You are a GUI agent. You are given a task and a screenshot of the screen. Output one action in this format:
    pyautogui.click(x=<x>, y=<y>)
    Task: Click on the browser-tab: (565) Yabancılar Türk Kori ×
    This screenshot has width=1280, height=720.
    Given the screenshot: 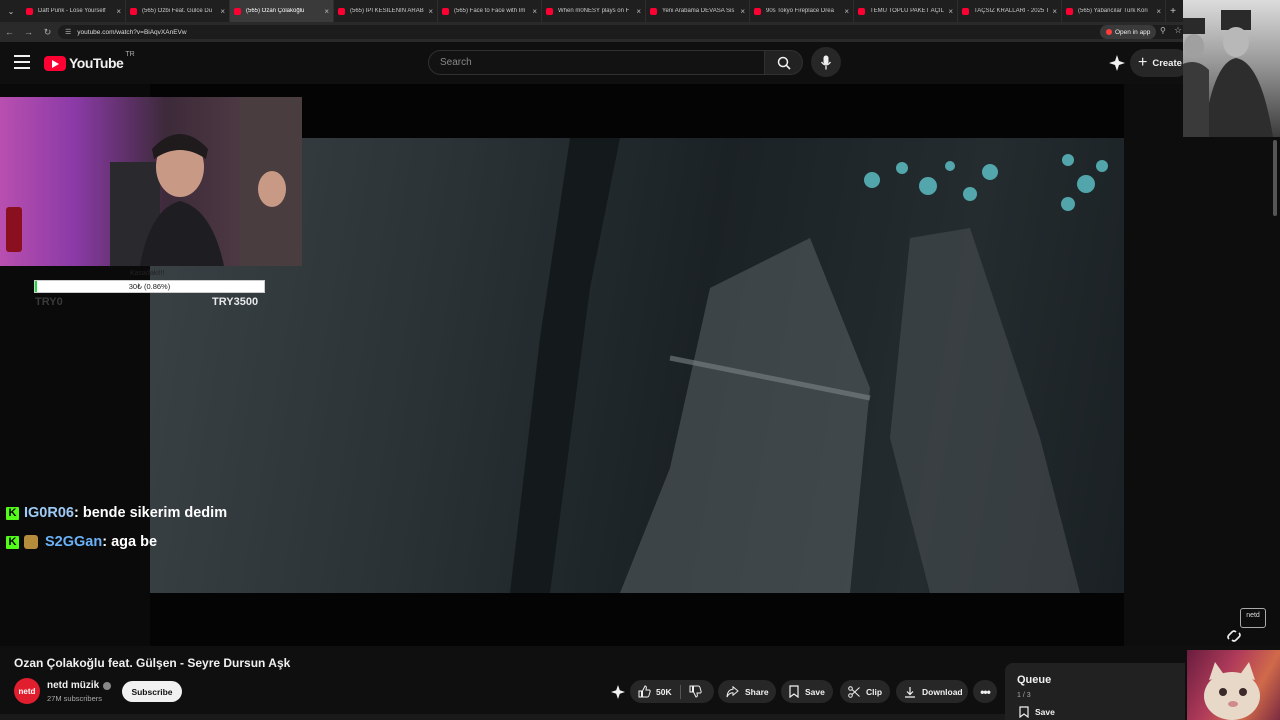 What is the action you would take?
    pyautogui.click(x=1114, y=11)
    